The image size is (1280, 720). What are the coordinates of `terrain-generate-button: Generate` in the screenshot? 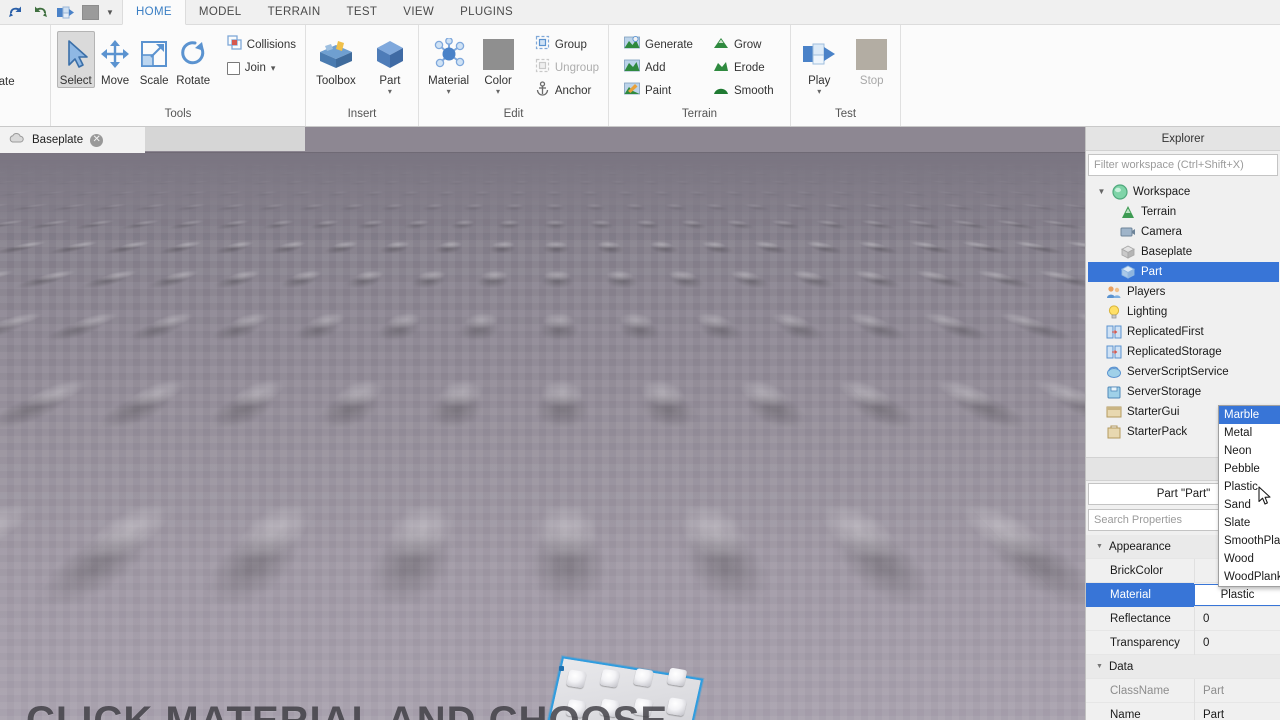 It's located at (658, 45).